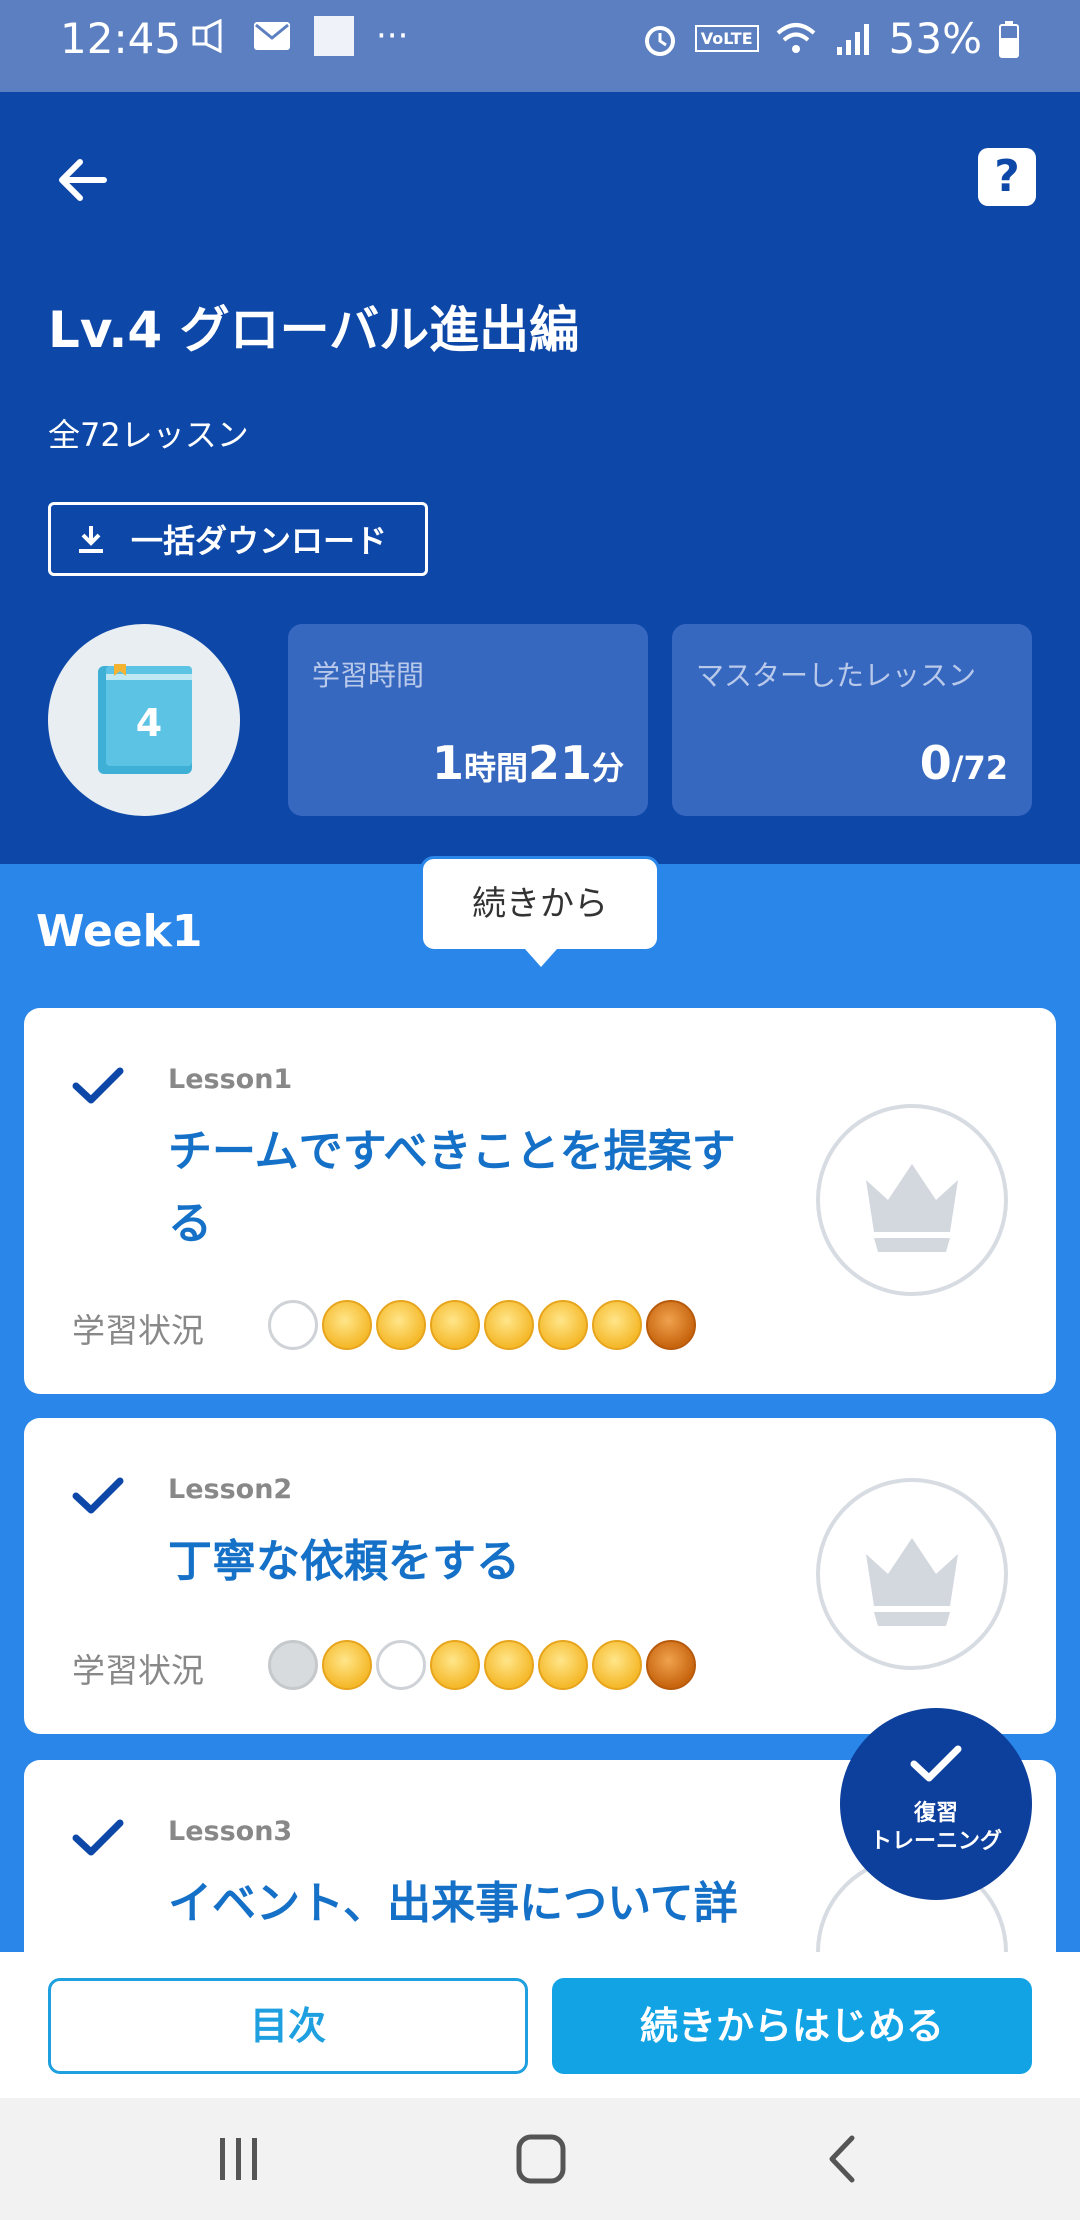  I want to click on gray-medal-icon, so click(293, 1665).